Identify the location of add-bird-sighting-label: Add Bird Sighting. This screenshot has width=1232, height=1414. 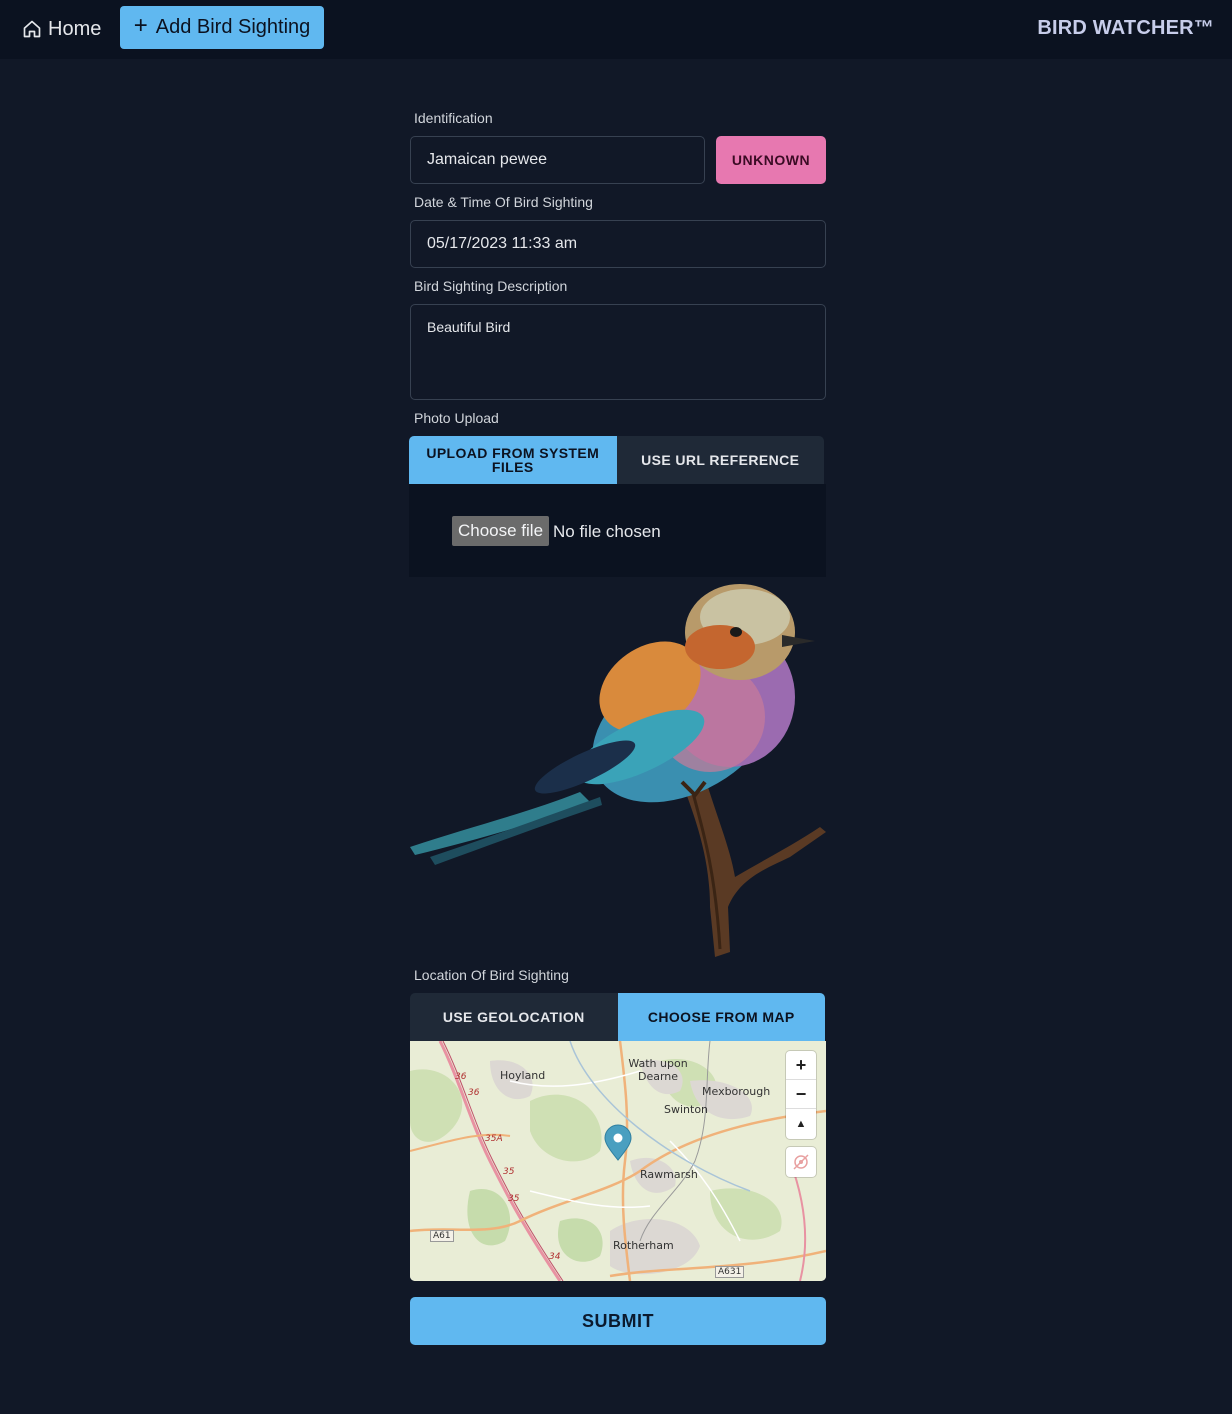
(233, 27).